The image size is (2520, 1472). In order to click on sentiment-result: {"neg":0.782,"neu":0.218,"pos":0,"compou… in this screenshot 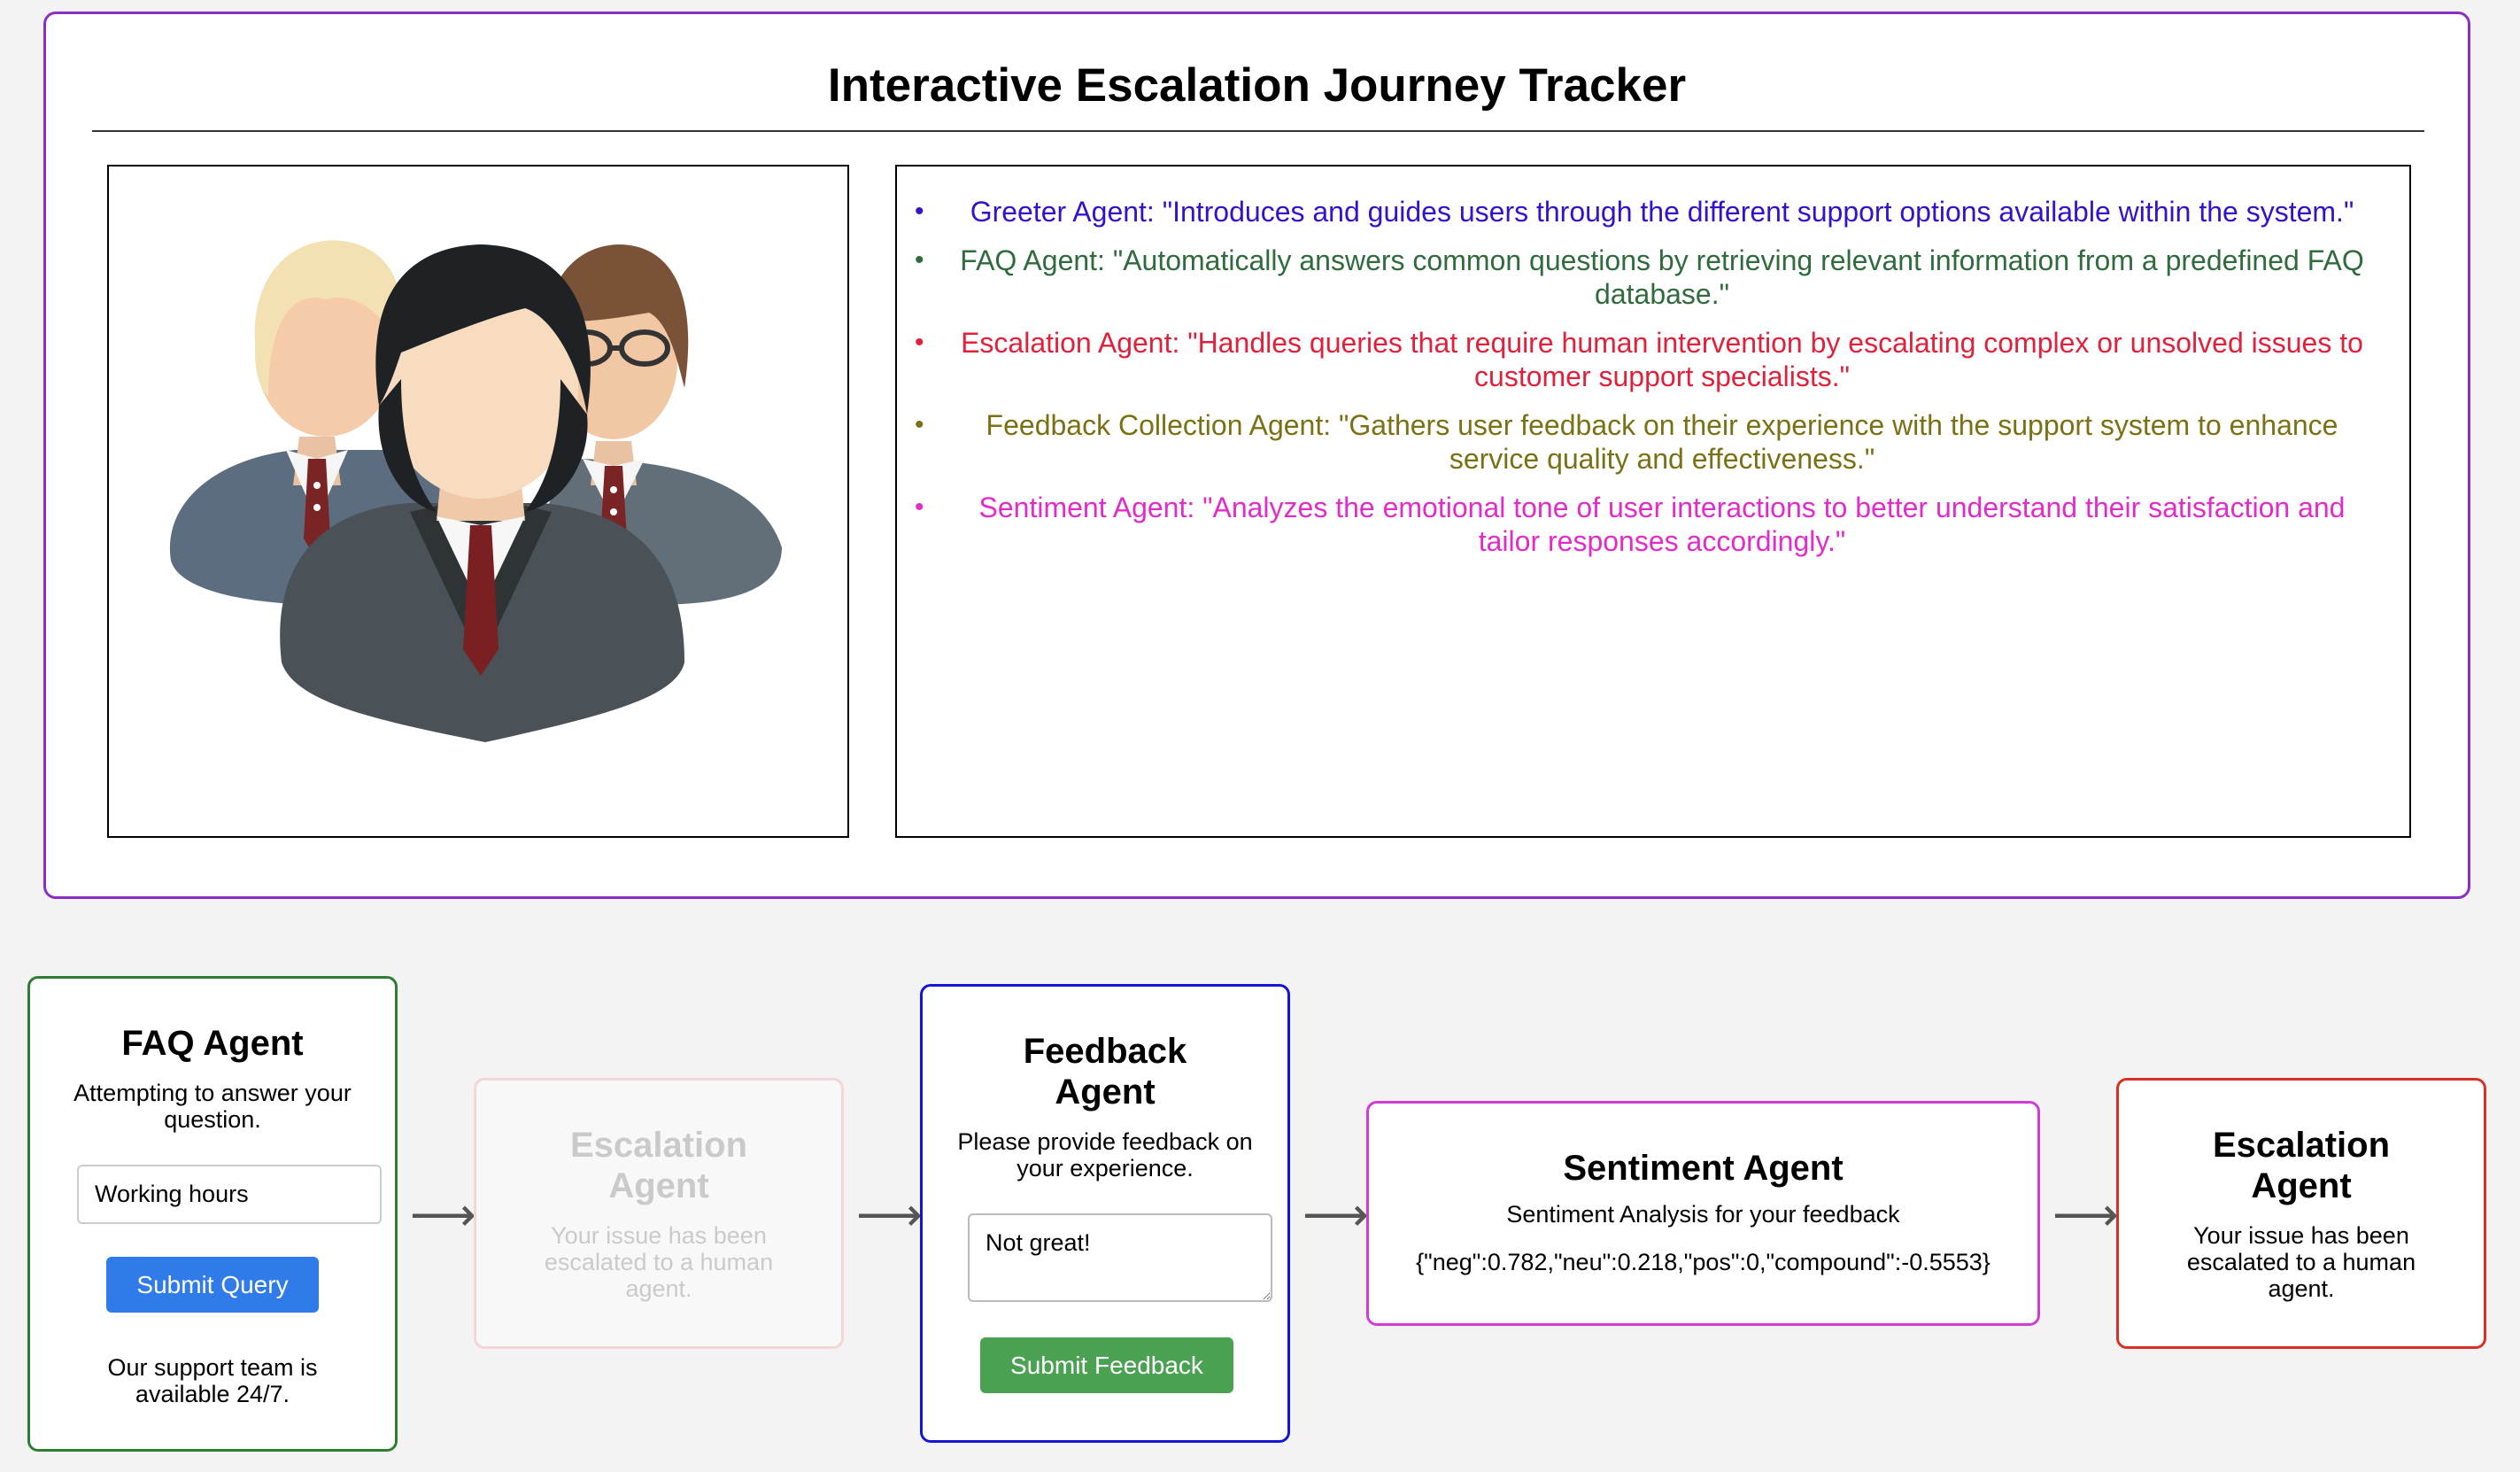, I will do `click(1703, 1262)`.